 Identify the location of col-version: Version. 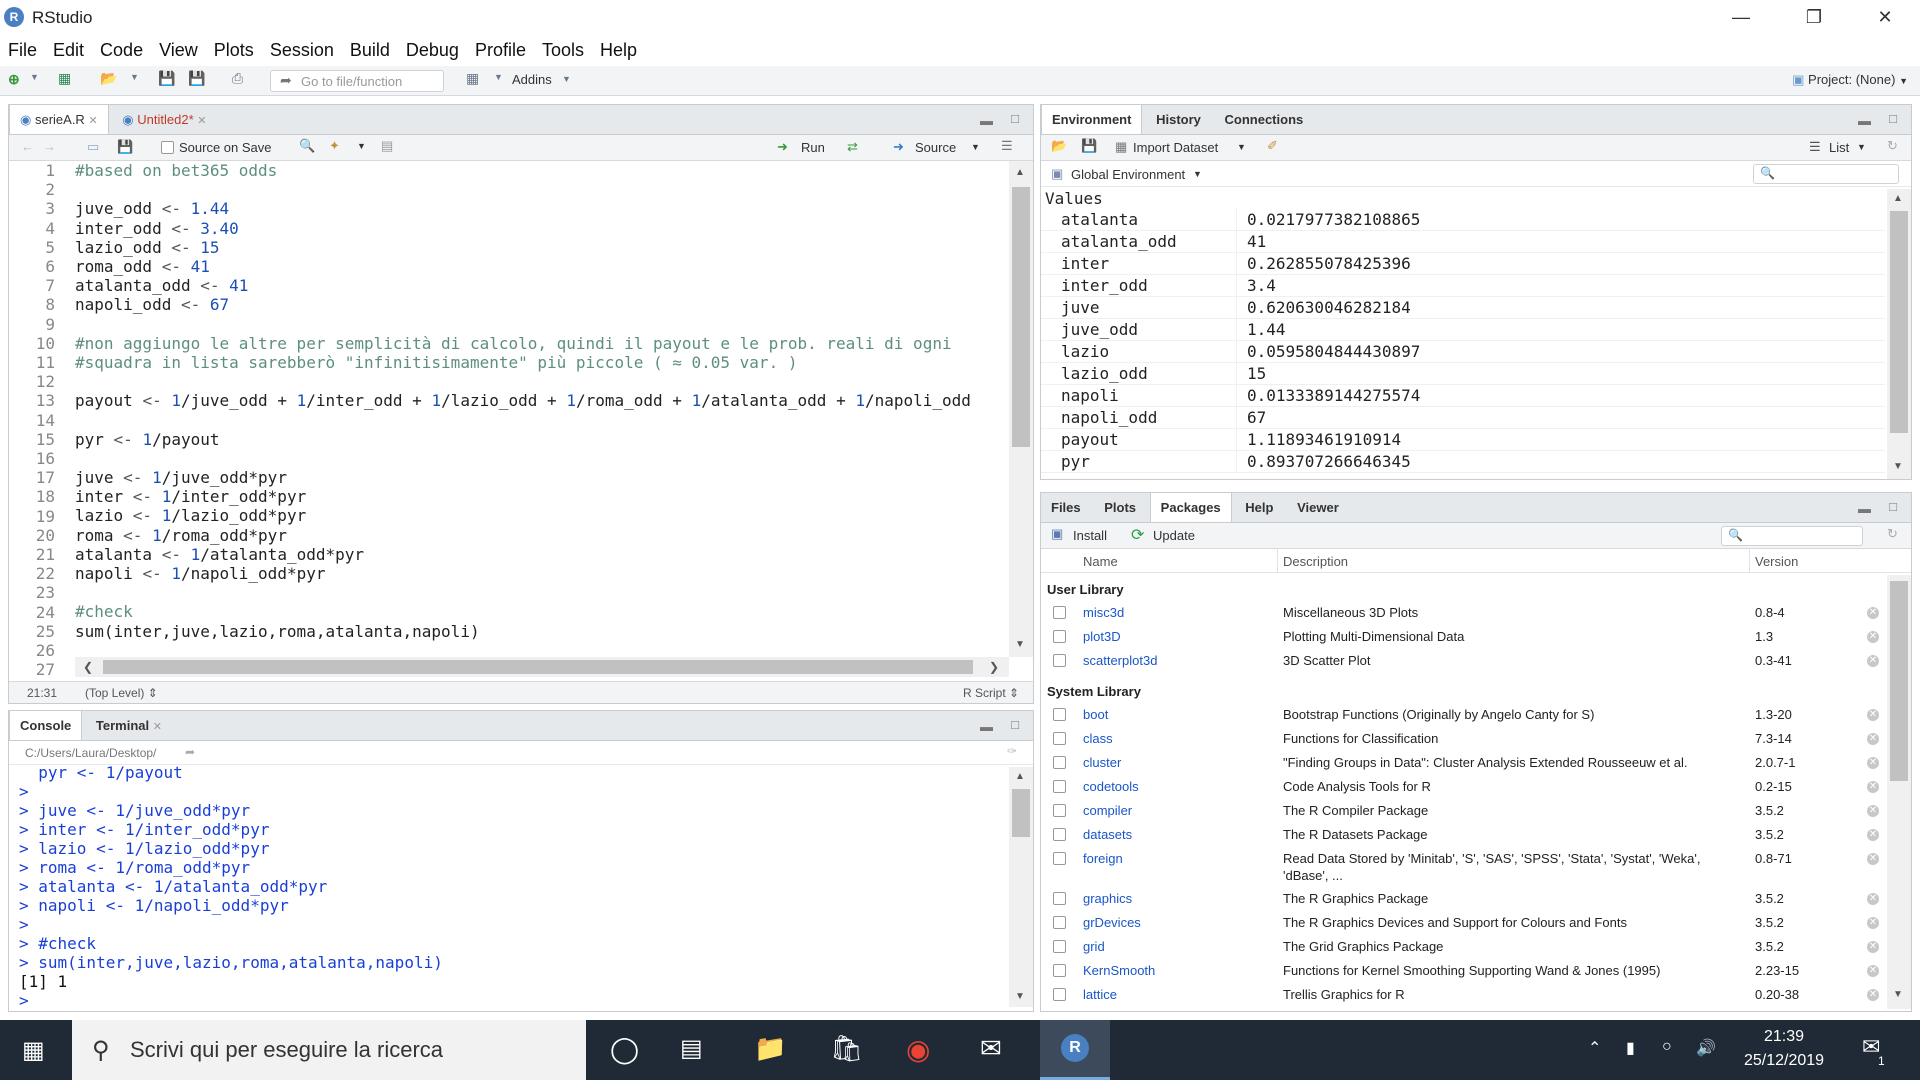
(1776, 561).